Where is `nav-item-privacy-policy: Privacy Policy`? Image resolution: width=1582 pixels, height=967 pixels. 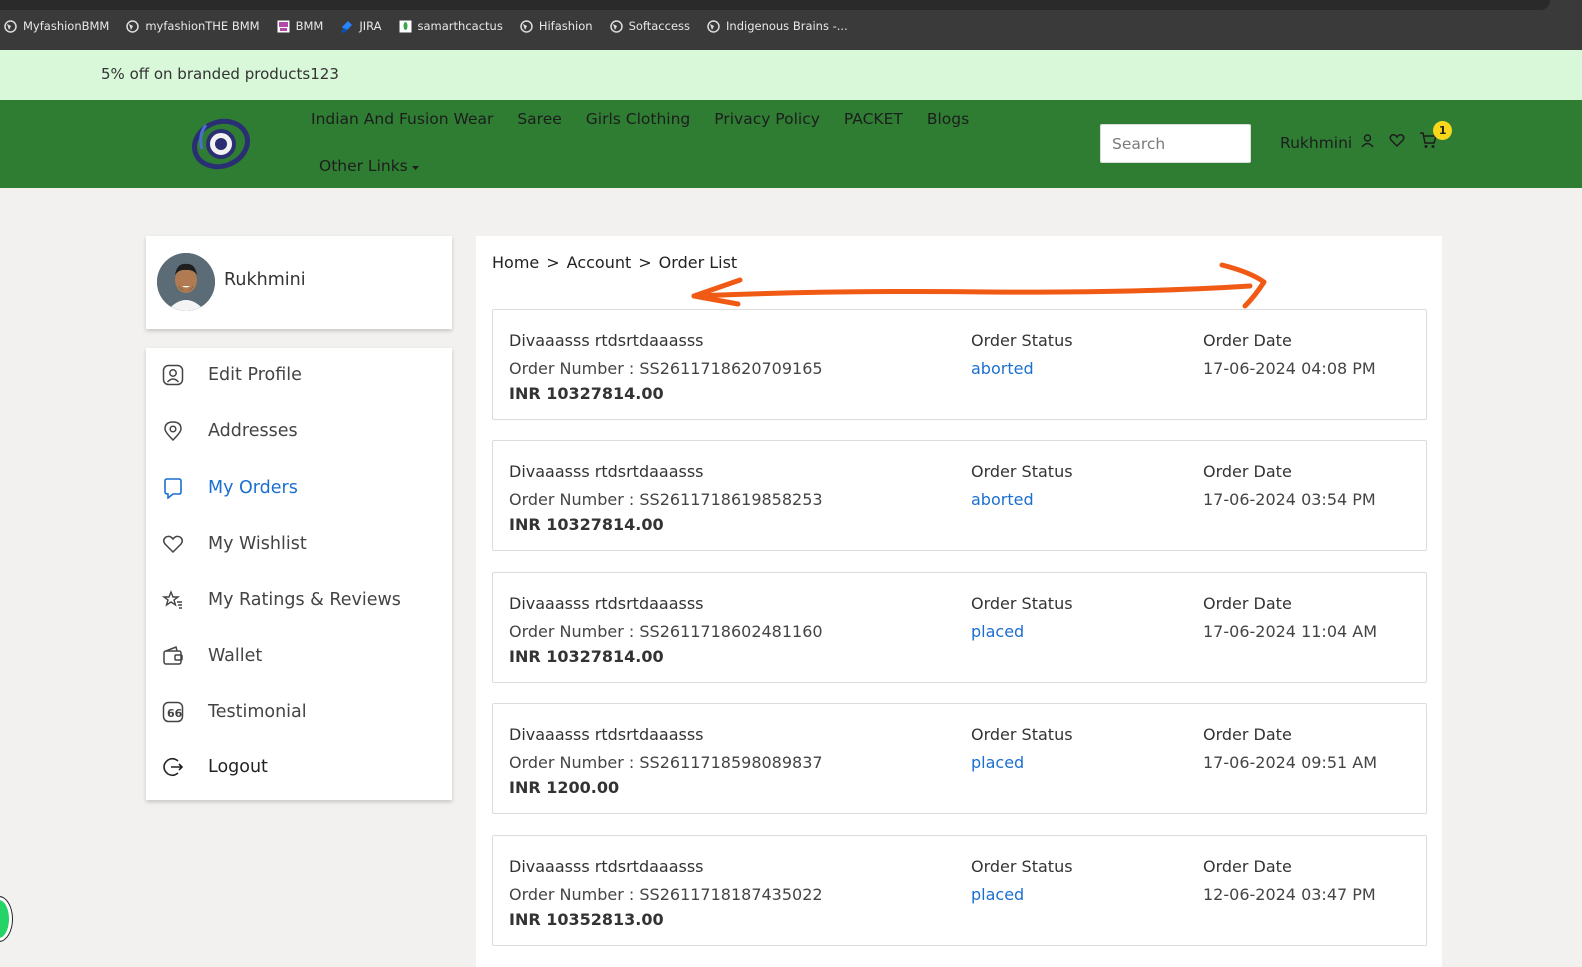 nav-item-privacy-policy: Privacy Policy is located at coordinates (767, 119).